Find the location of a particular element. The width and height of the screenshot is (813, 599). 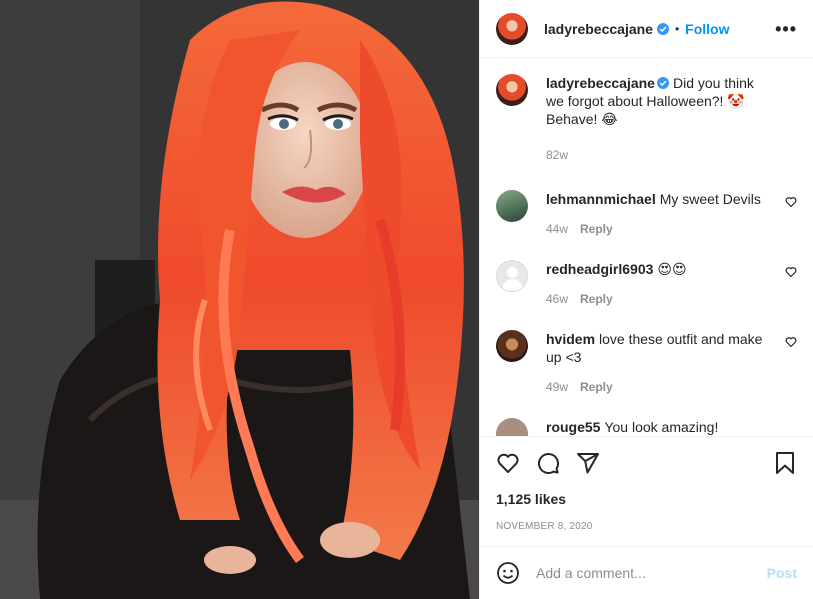

caption-username: ladyrebeccajane is located at coordinates (600, 83).